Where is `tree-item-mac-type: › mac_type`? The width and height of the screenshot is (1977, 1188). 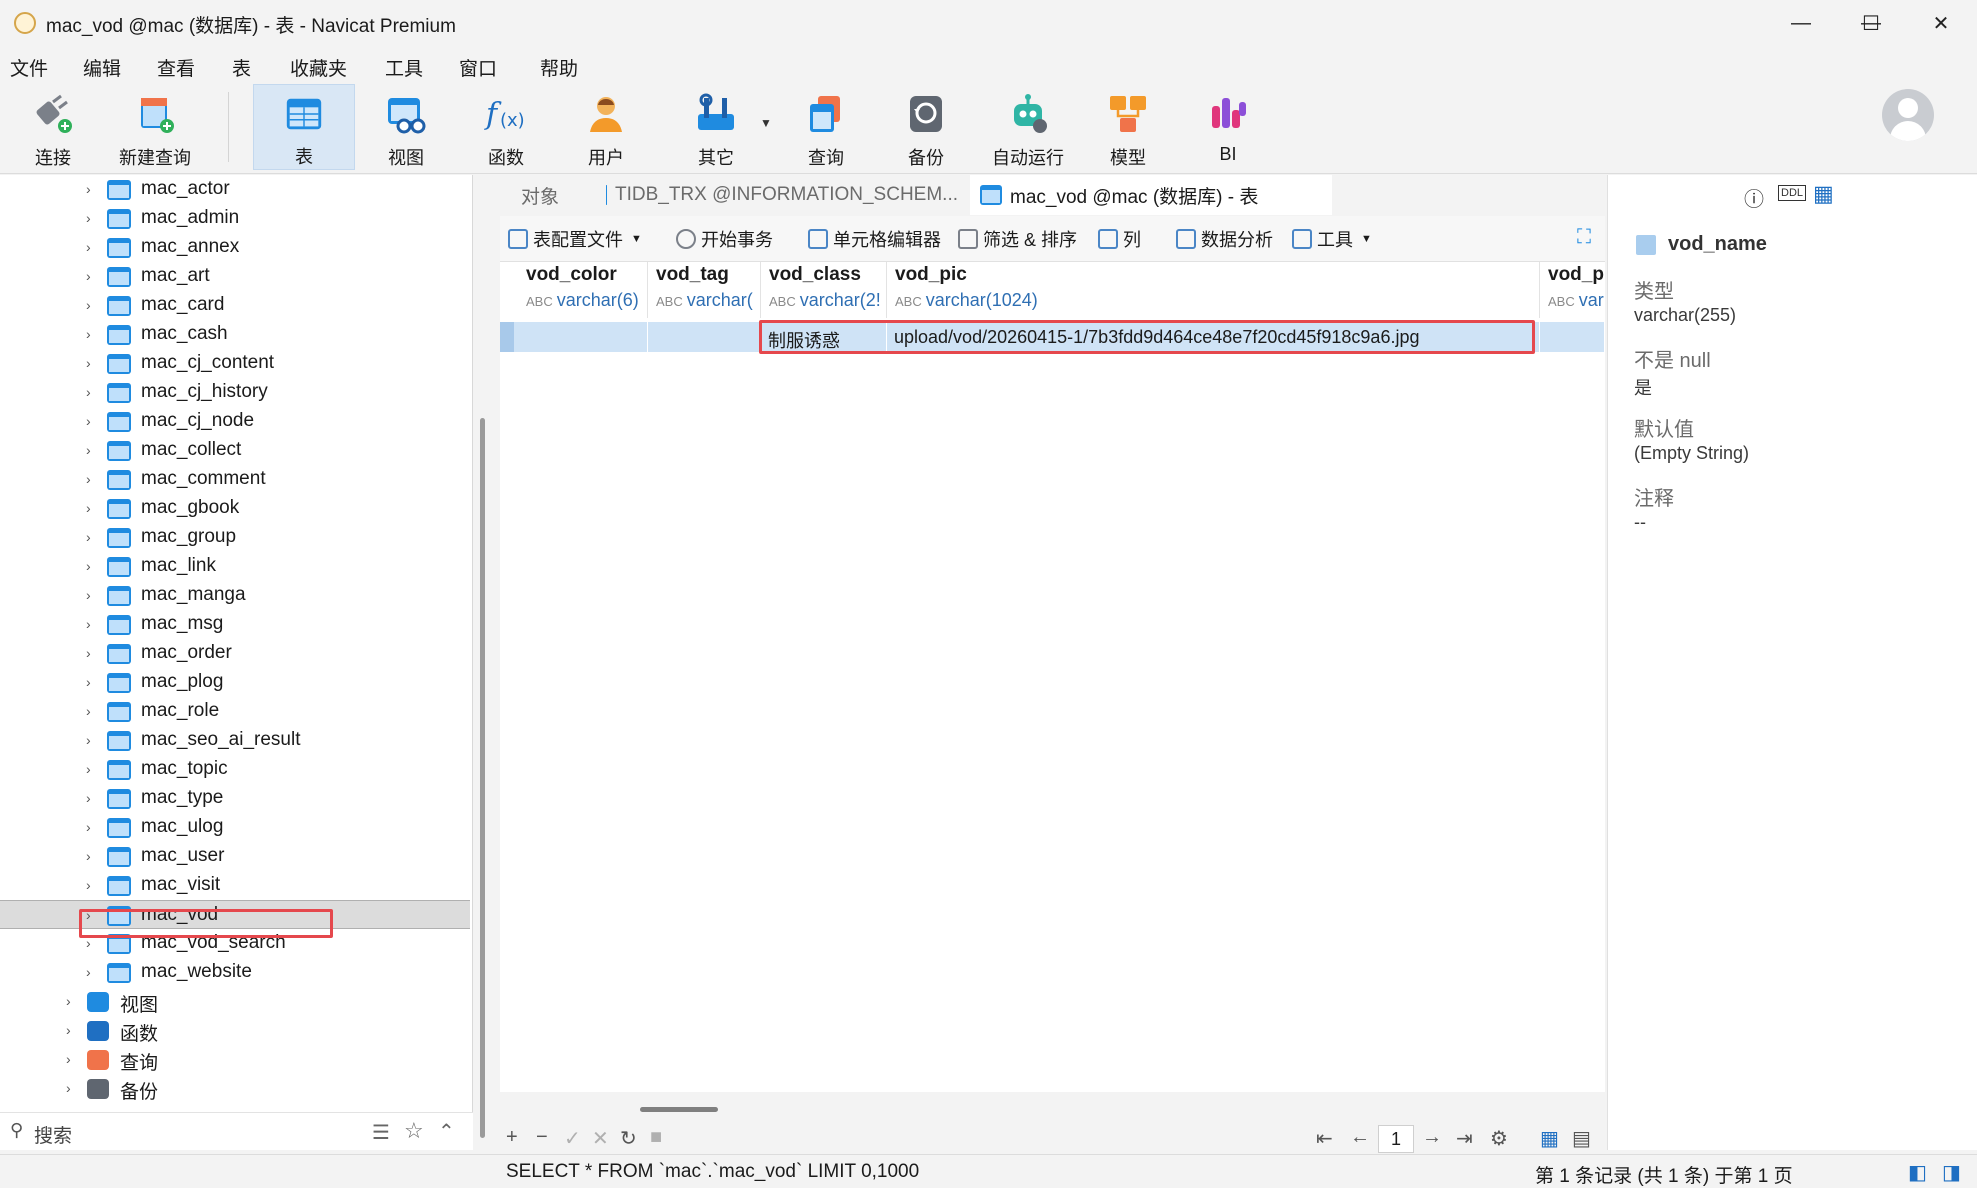
tree-item-mac-type: › mac_type is located at coordinates (235, 798).